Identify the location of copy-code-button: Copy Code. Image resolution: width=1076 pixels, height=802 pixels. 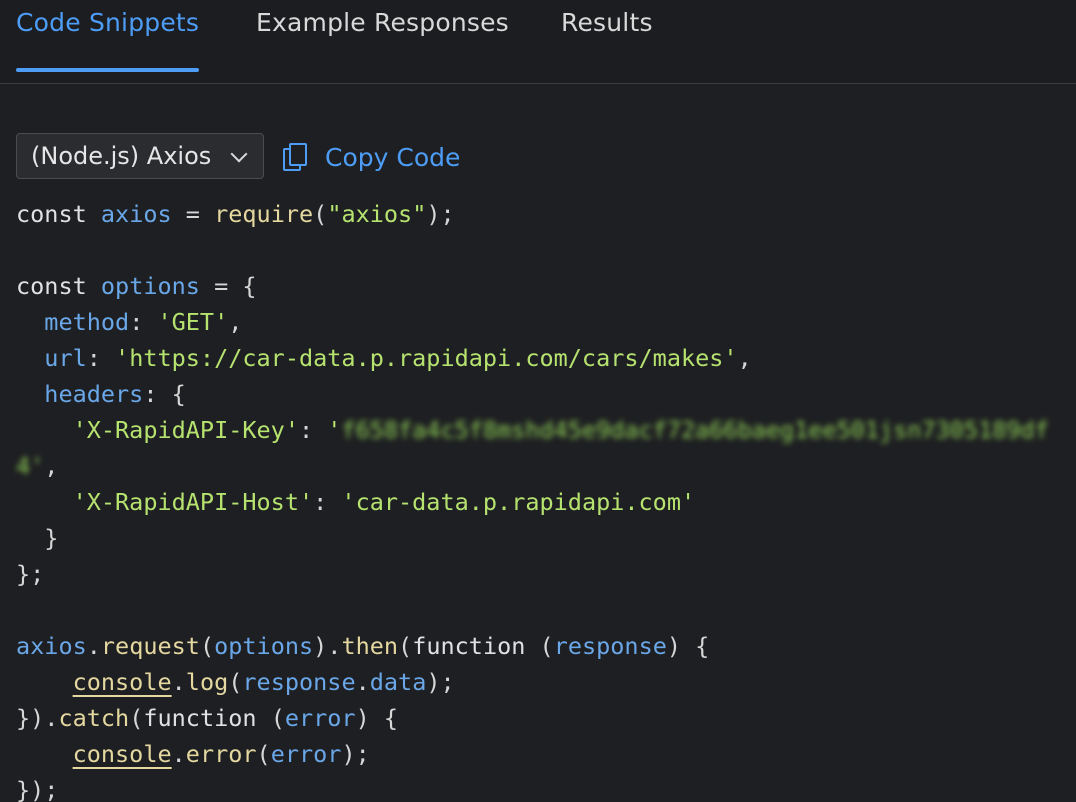
(371, 157).